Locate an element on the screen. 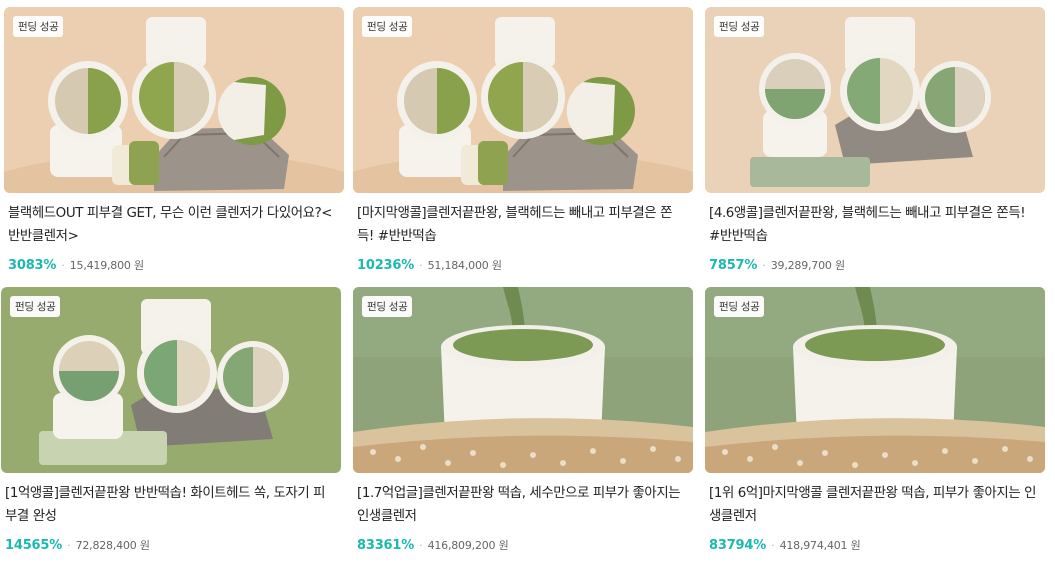  project-title: [1.7억업글]클렌저끝판왕 떡솝, 세수만으로 피부가 좋아지는 인생클렌저 is located at coordinates (522, 505).